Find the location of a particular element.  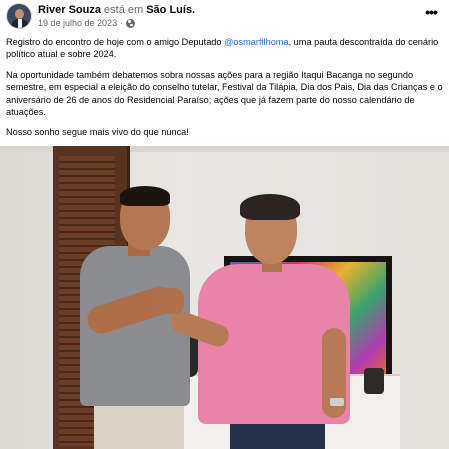

avatar-shirt is located at coordinates (20, 23).